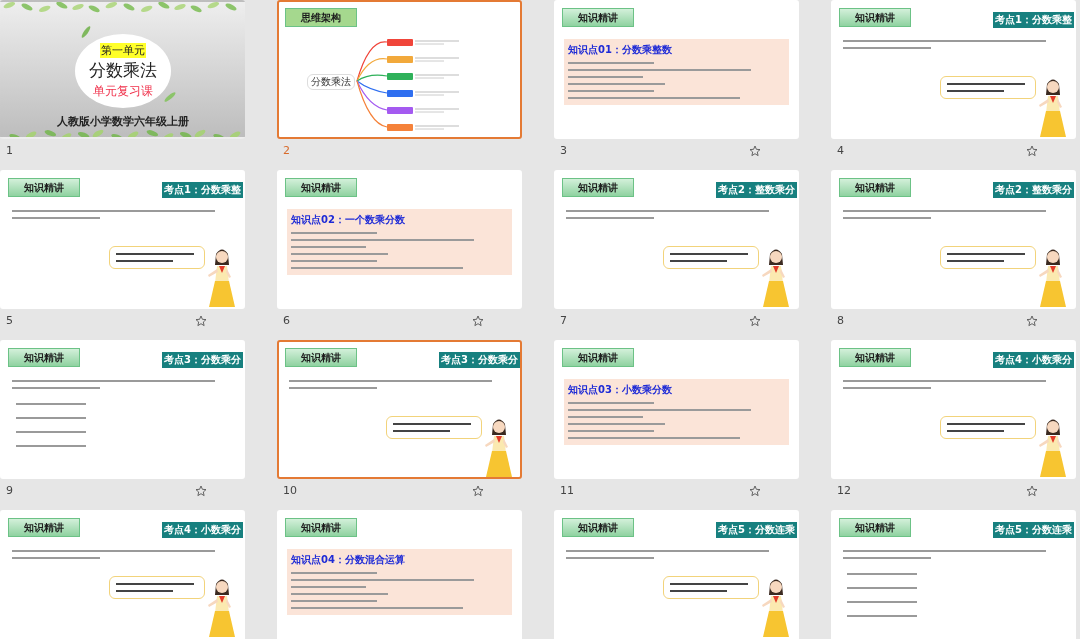  What do you see at coordinates (567, 490) in the screenshot?
I see `slide-number: 11` at bounding box center [567, 490].